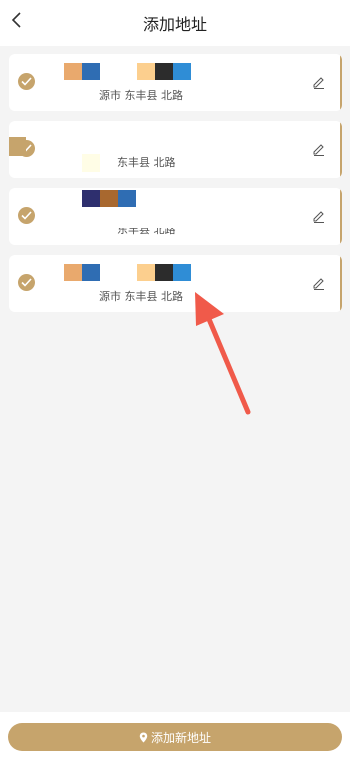  I want to click on location-pin-icon, so click(143, 737).